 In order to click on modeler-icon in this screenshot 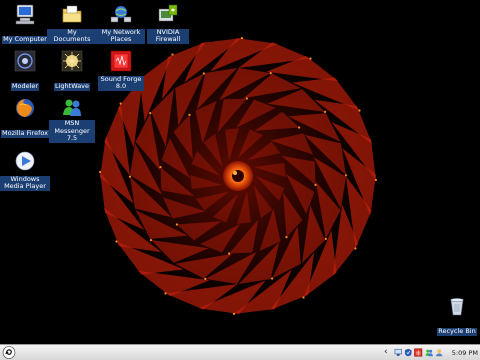, I will do `click(25, 61)`.